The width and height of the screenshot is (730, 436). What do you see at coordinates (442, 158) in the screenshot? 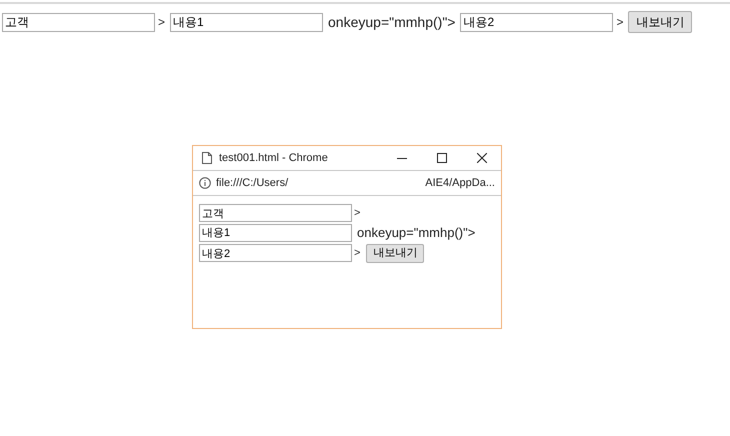
I see `maximize-icon` at bounding box center [442, 158].